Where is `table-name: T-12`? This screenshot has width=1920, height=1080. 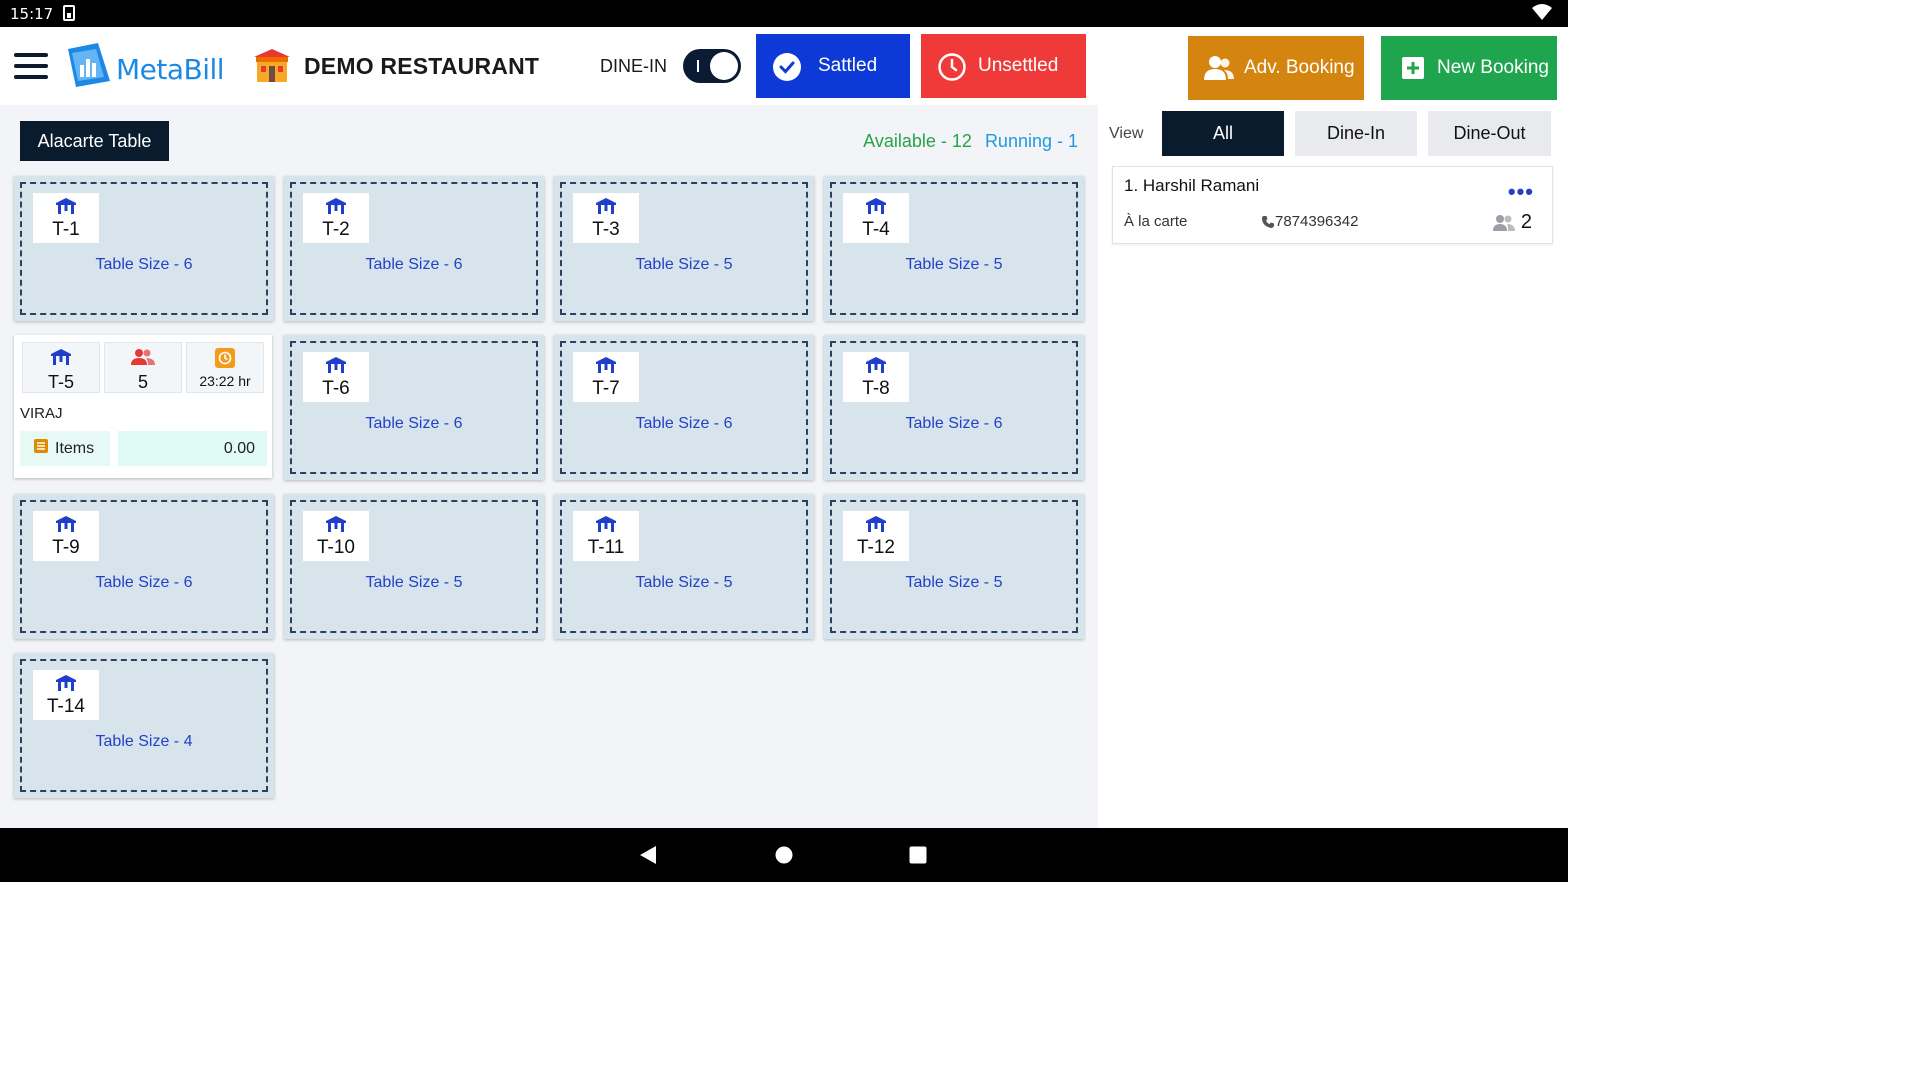 table-name: T-12 is located at coordinates (876, 547).